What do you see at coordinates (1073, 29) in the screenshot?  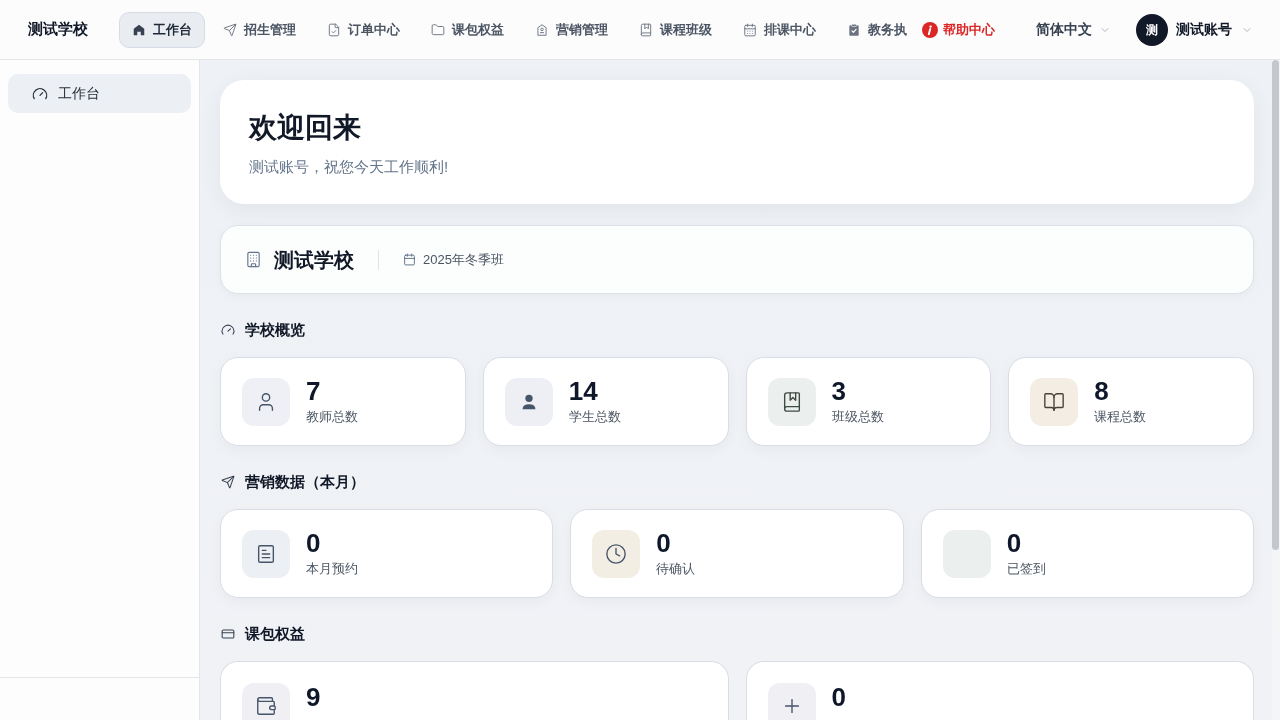 I see `language-select: 简体中文` at bounding box center [1073, 29].